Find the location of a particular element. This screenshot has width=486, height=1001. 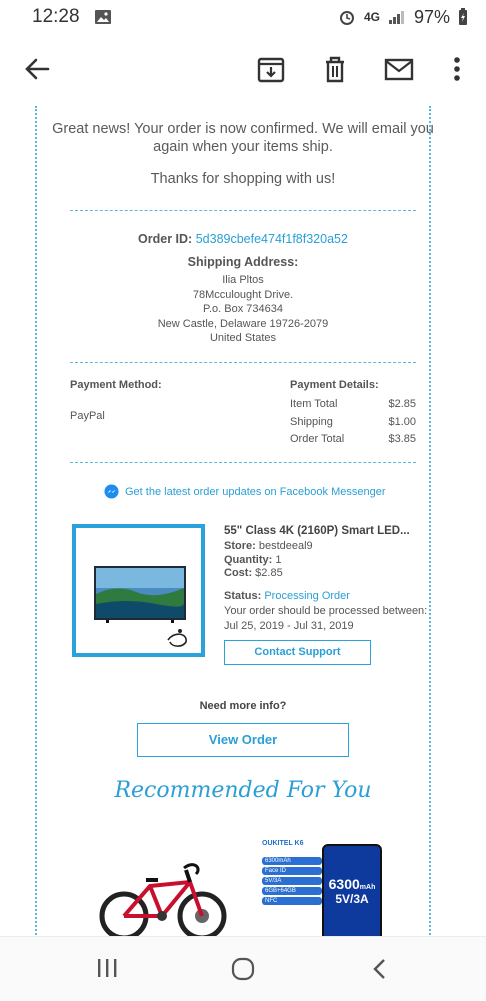

thanks-message: Thanks for shopping with us! is located at coordinates (243, 179).